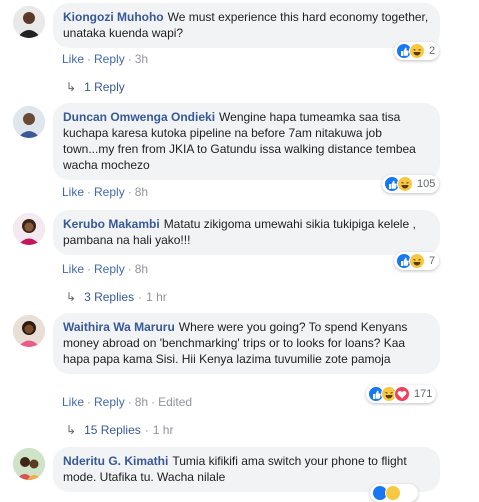 The image size is (479, 502). What do you see at coordinates (119, 327) in the screenshot?
I see `comment-author: Waithira Wa Maruru` at bounding box center [119, 327].